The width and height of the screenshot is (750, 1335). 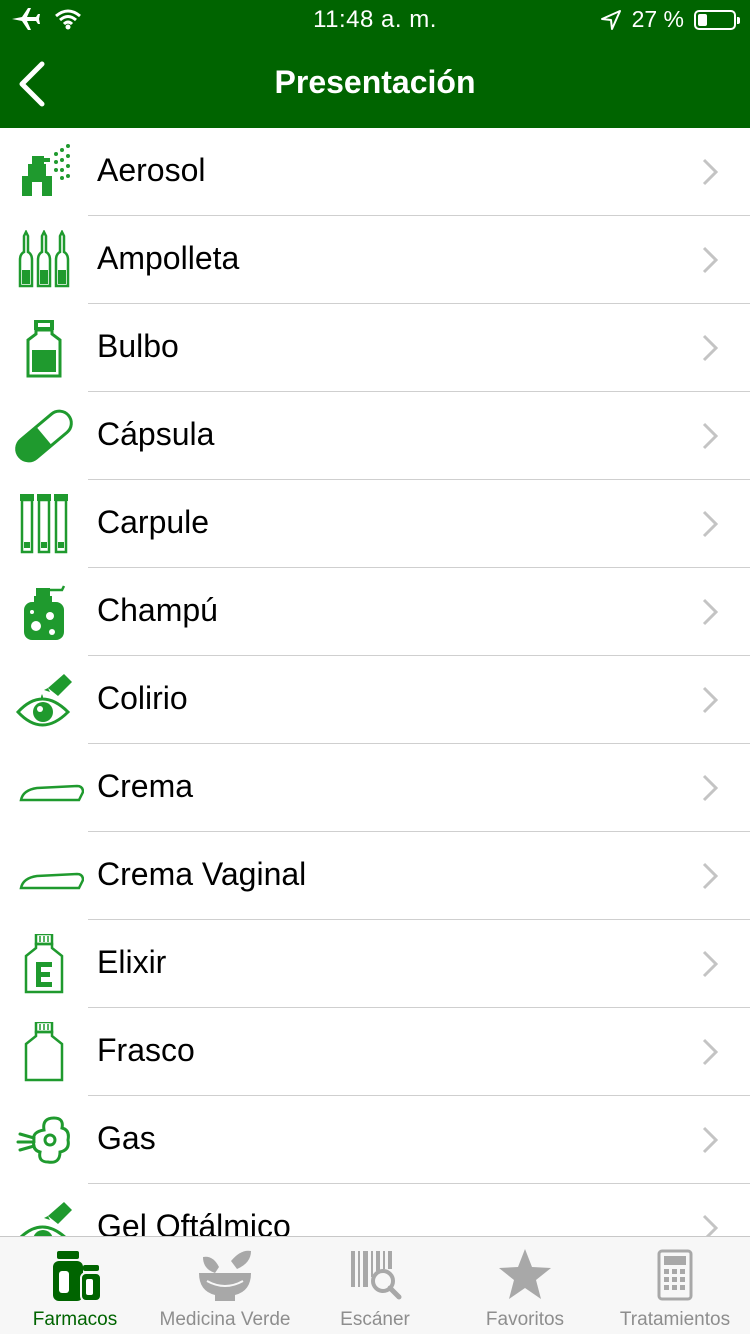 I want to click on tab-favoritos: Favoritos, so click(x=525, y=1286).